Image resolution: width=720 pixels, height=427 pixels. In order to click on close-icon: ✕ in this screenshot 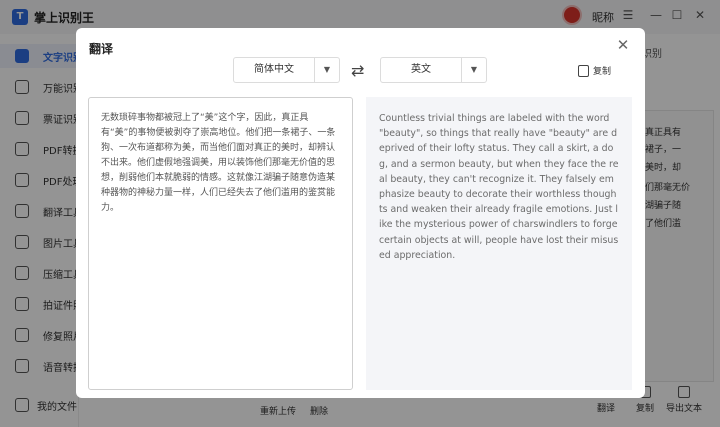, I will do `click(623, 45)`.